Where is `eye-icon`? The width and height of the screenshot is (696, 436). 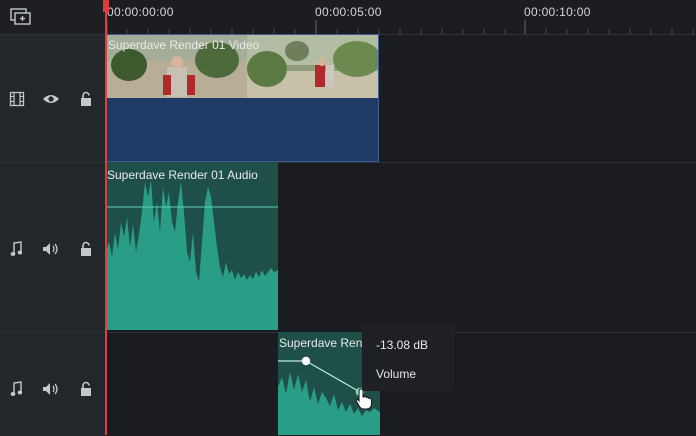 eye-icon is located at coordinates (51, 99).